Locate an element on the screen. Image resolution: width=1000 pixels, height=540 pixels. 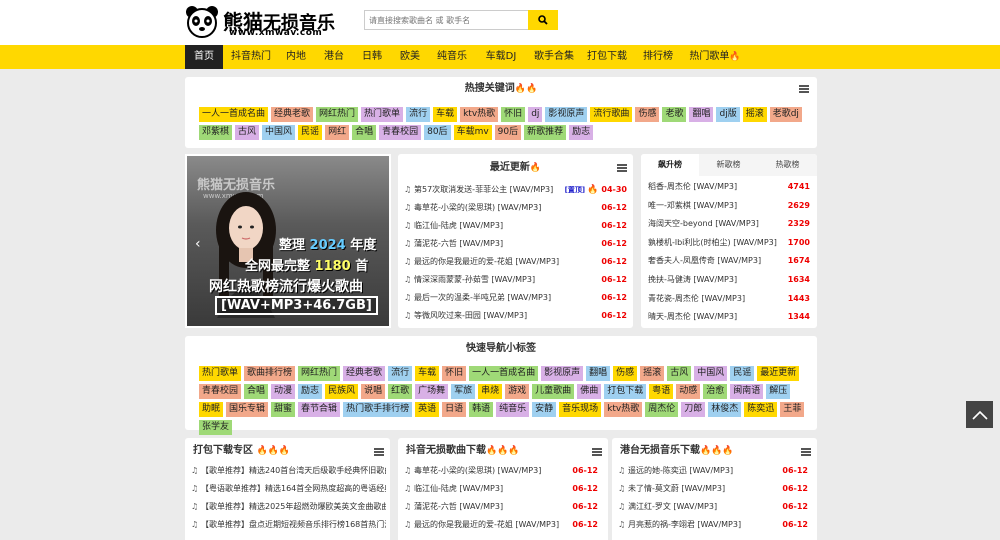
quick-nav-tag: 青春校园 is located at coordinates (220, 391).